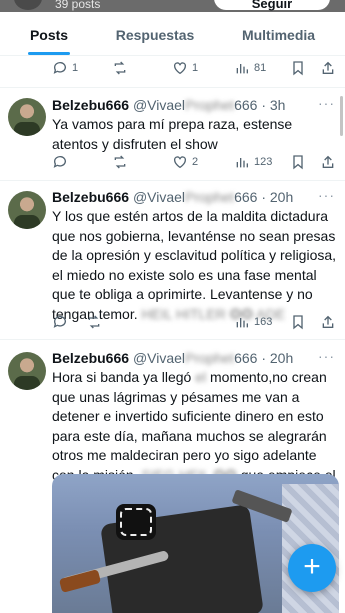 The height and width of the screenshot is (613, 345). I want to click on views-button: 123, so click(253, 162).